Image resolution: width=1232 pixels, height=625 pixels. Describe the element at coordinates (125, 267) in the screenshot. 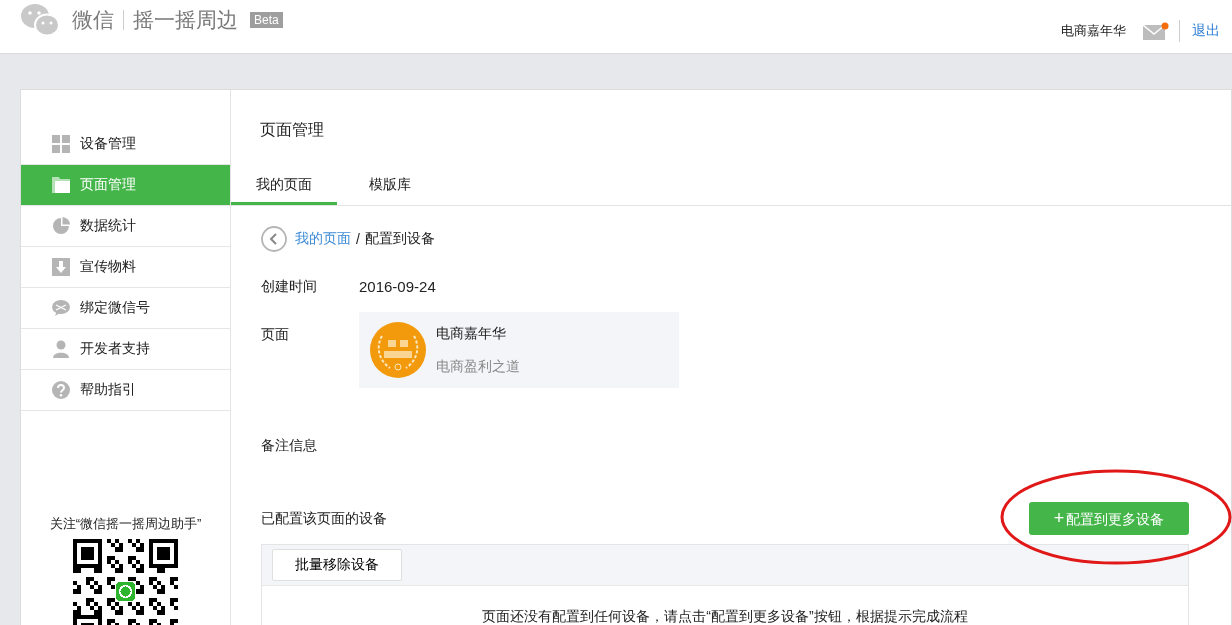

I see `sidebar-item: 宣传物料` at that location.